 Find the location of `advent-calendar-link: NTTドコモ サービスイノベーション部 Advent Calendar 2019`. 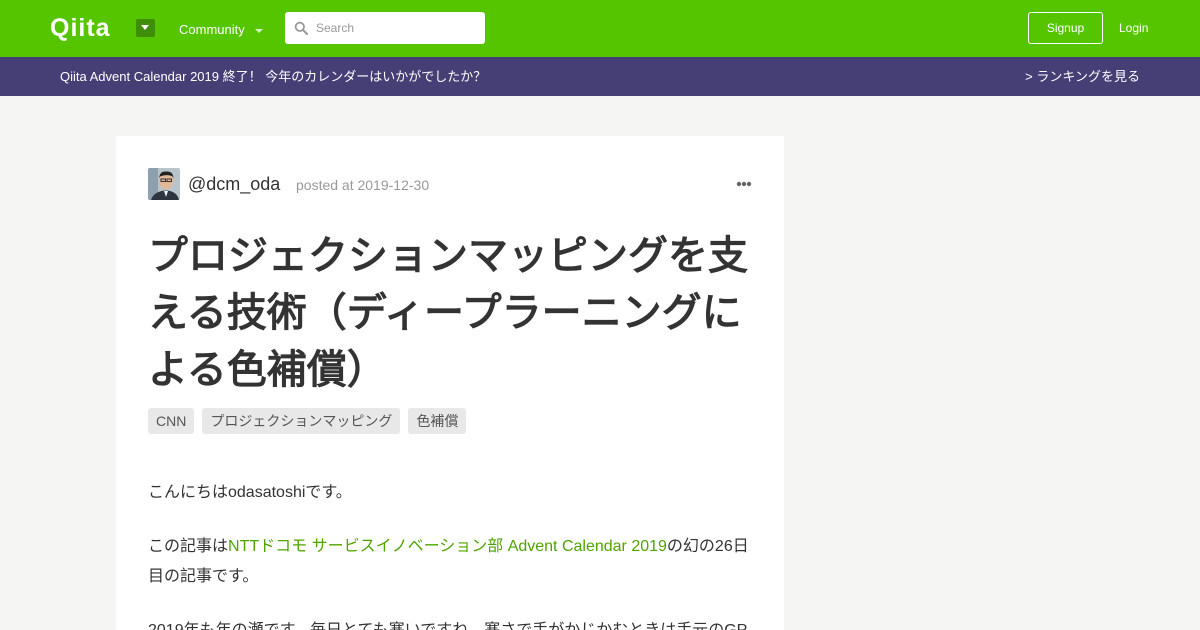

advent-calendar-link: NTTドコモ サービスイノベーション部 Advent Calendar 2019 is located at coordinates (447, 546).